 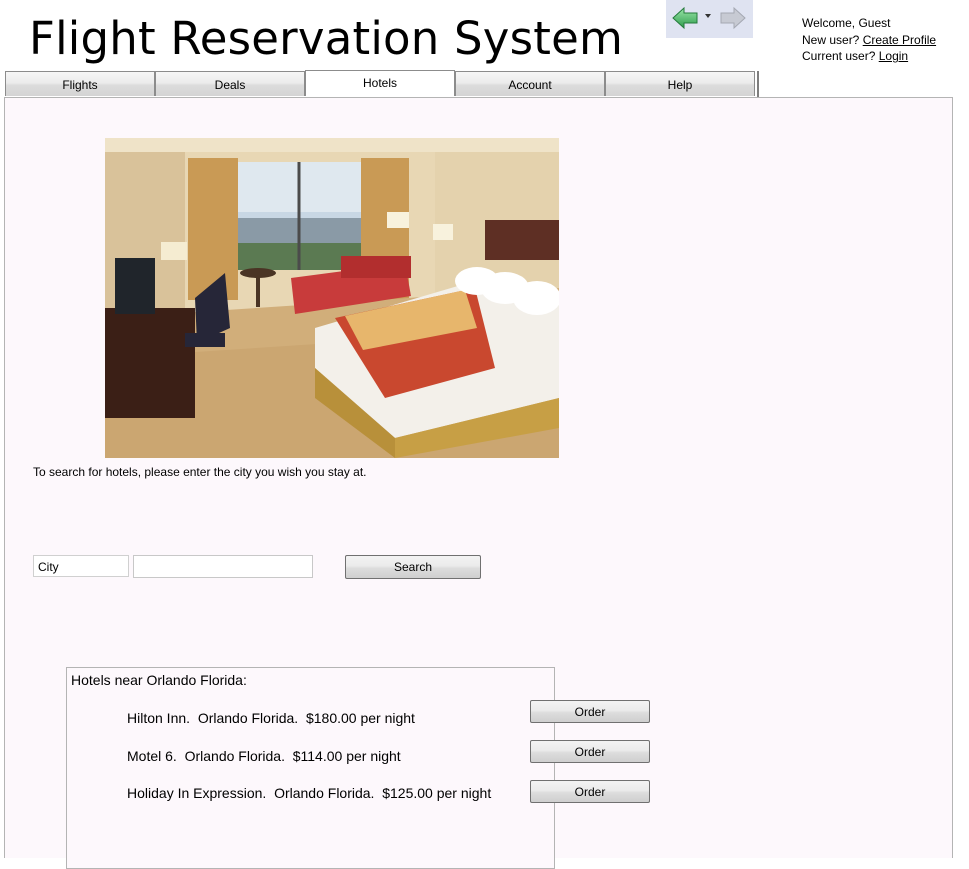 I want to click on forward-arrow-icon, so click(x=733, y=18).